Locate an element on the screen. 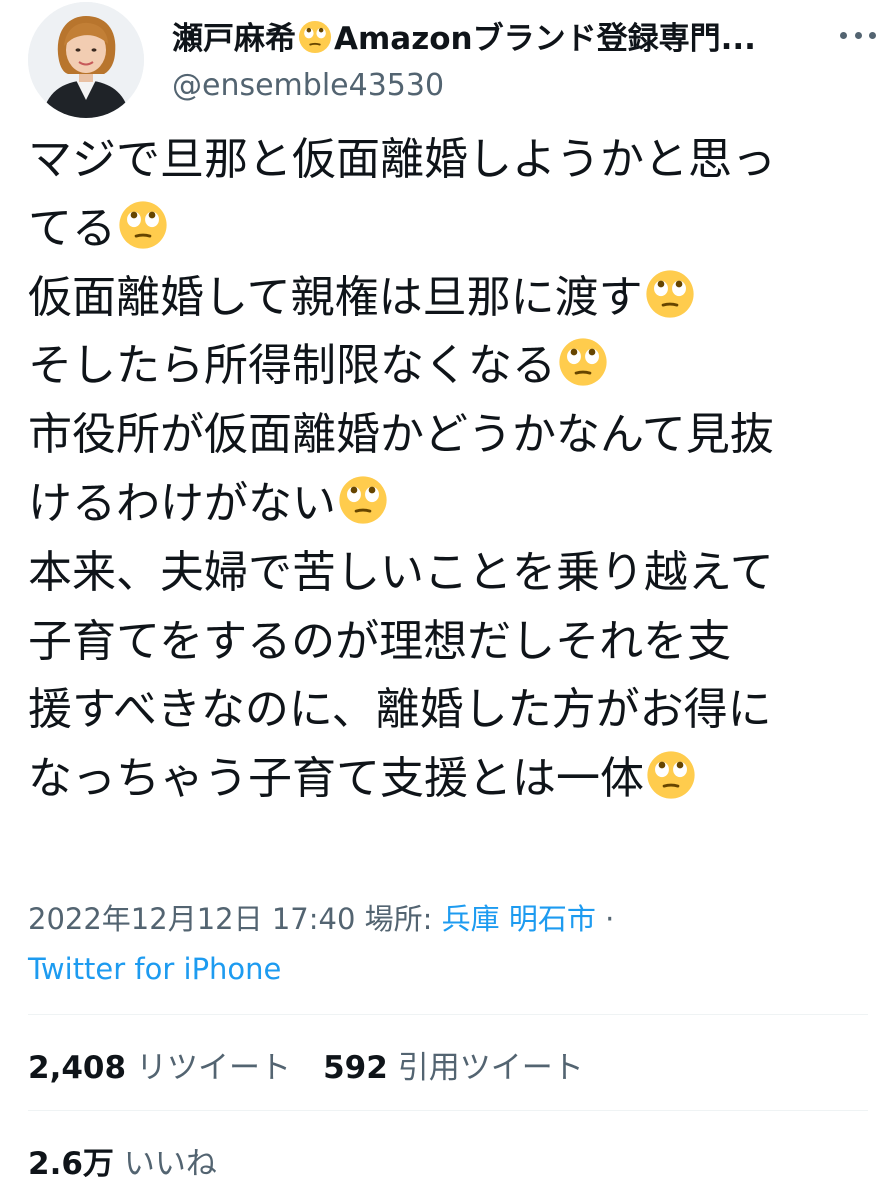 This screenshot has width=895, height=1200. tweet-line-text: けるわけがない is located at coordinates (182, 503).